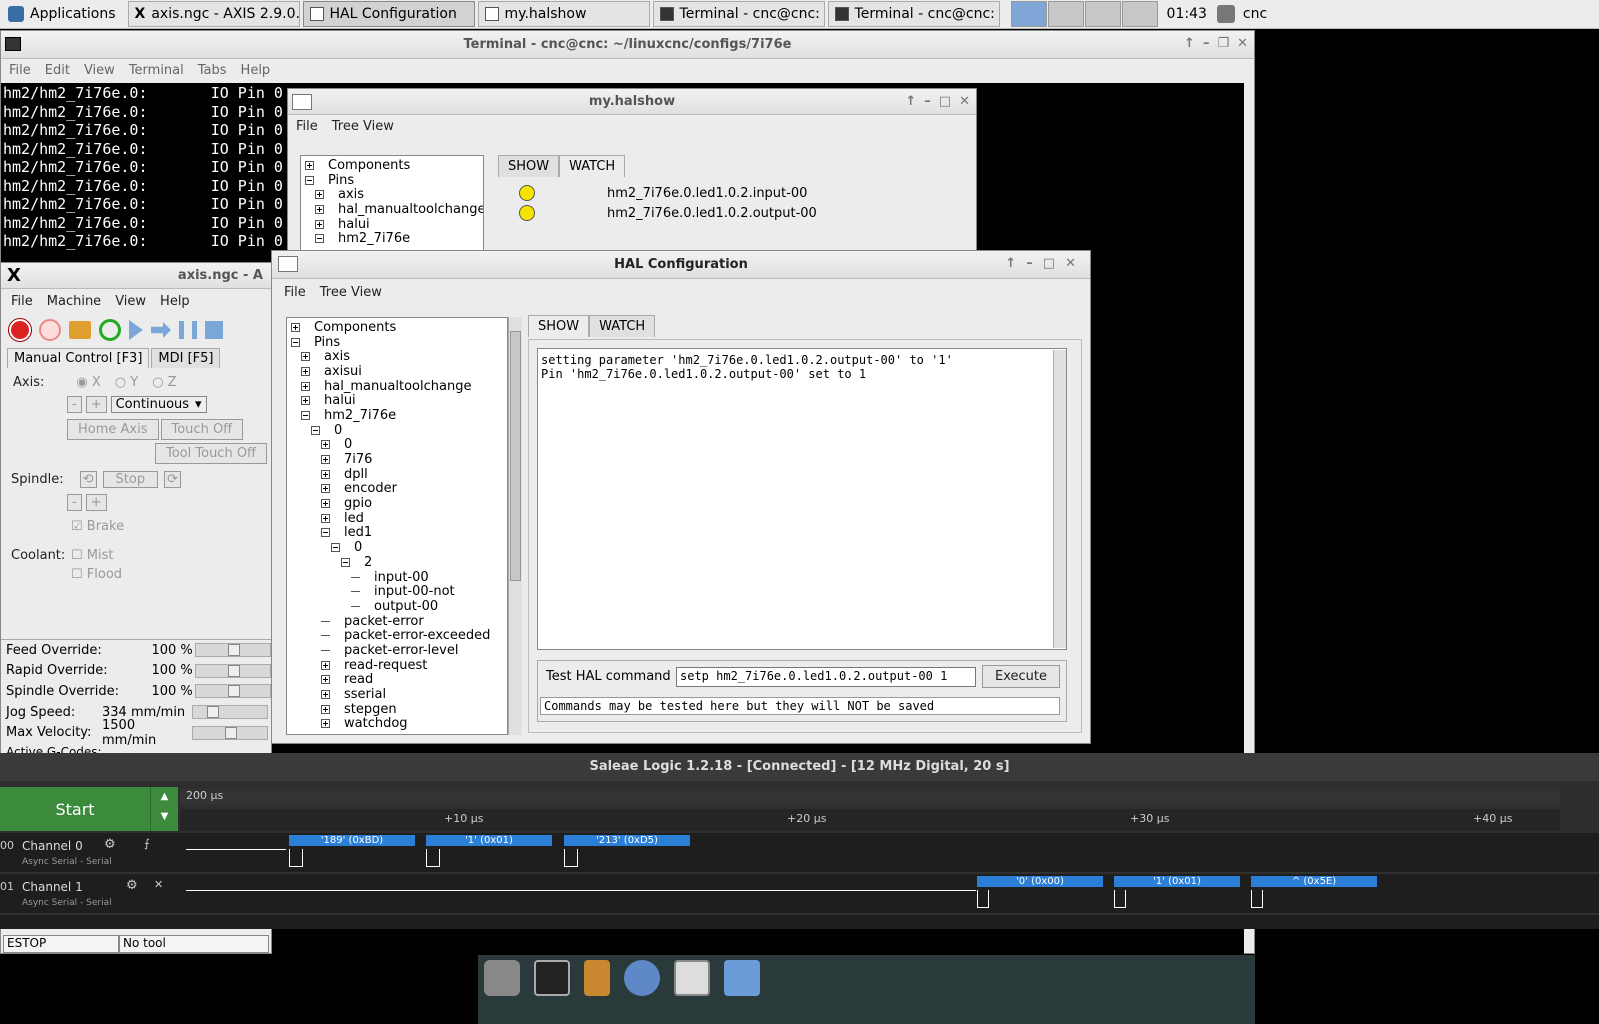  What do you see at coordinates (502, 978) in the screenshot?
I see `show-desktop-icon` at bounding box center [502, 978].